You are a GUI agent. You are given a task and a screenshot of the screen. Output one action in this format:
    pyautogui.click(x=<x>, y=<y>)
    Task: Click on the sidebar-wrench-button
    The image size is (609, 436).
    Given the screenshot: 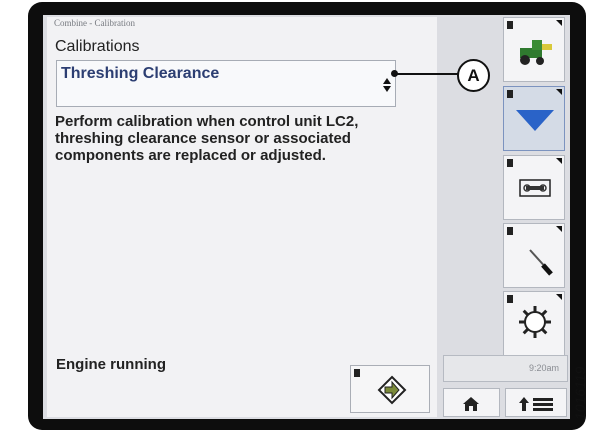 What is the action you would take?
    pyautogui.click(x=534, y=187)
    